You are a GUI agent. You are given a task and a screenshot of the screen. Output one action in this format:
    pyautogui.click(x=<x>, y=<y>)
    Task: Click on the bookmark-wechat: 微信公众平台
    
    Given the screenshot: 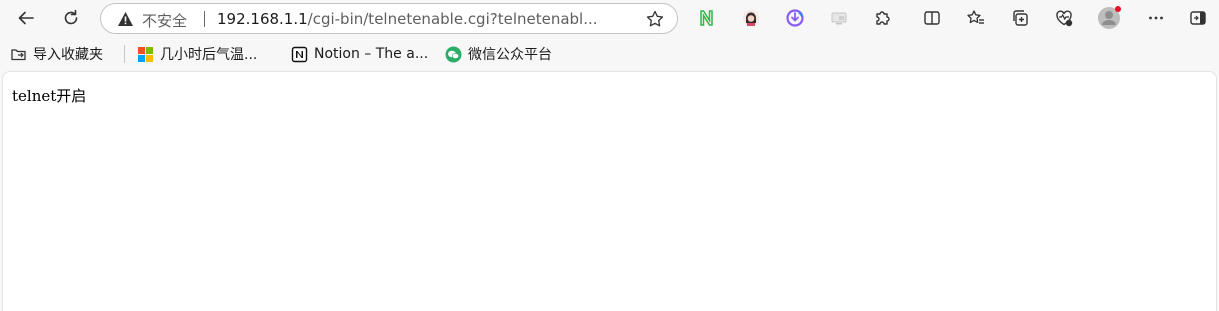 What is the action you would take?
    pyautogui.click(x=498, y=54)
    